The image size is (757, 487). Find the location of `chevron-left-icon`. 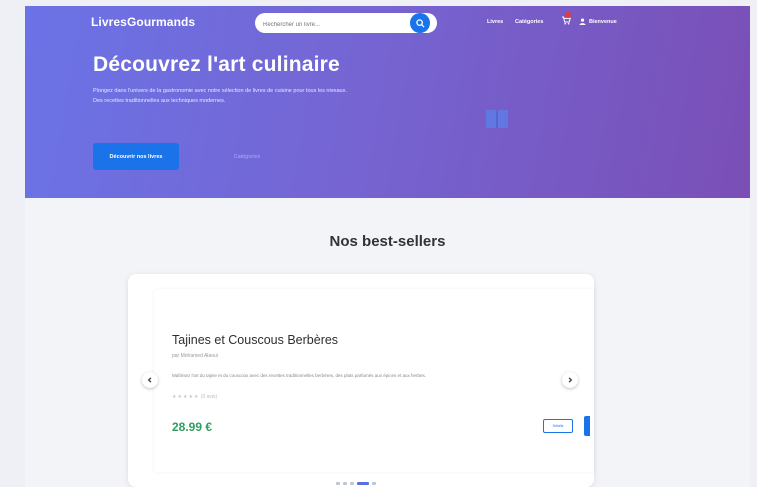

chevron-left-icon is located at coordinates (149, 380).